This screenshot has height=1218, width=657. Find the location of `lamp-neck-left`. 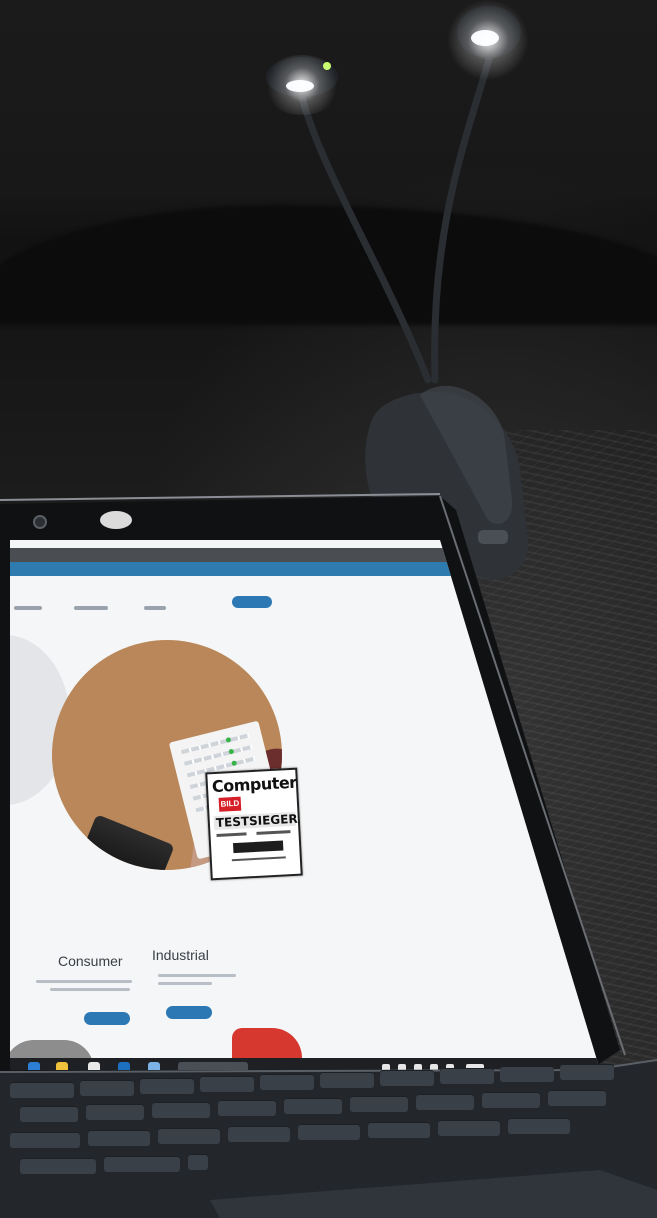

lamp-neck-left is located at coordinates (364, 235).